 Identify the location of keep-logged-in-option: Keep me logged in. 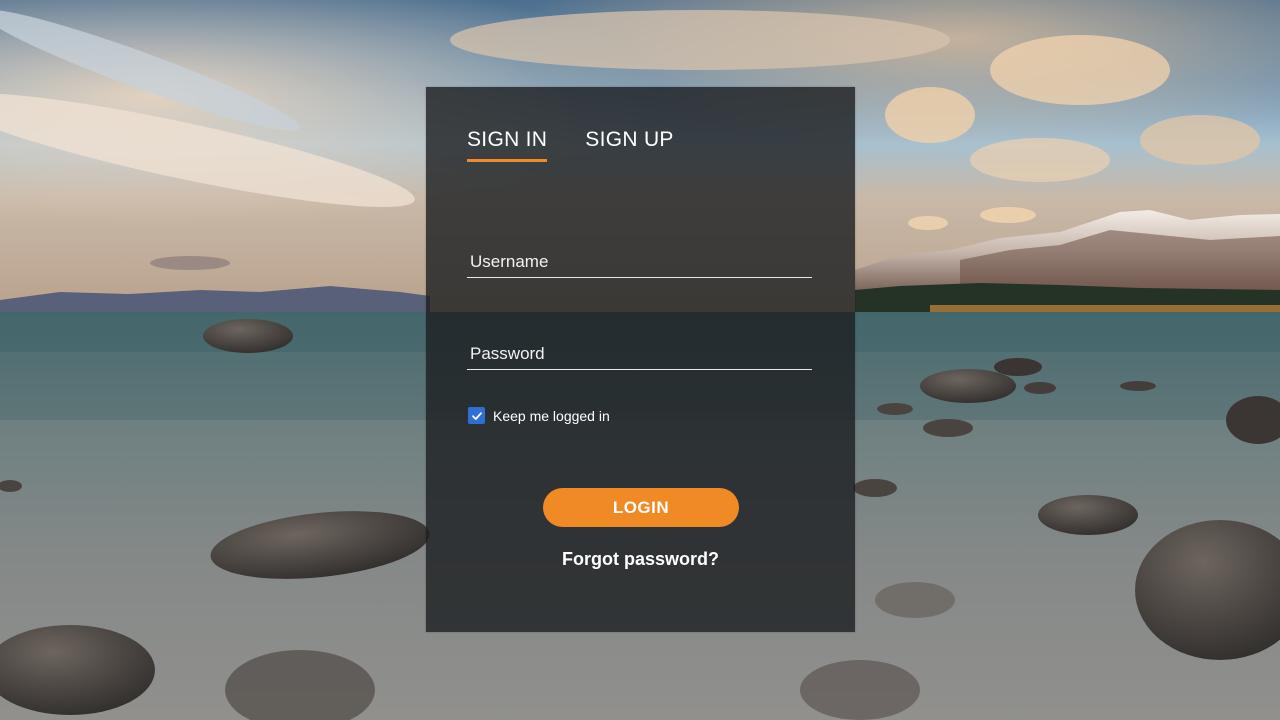
(539, 415).